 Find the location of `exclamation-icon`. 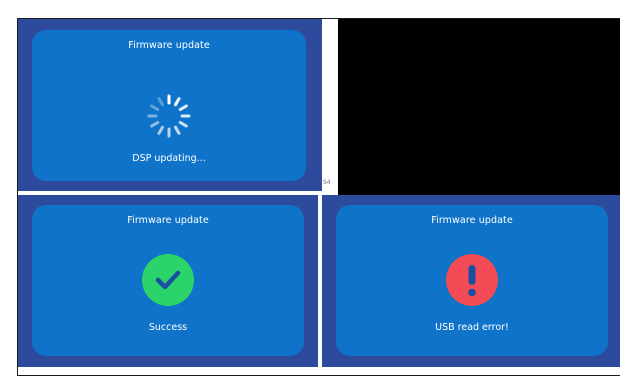

exclamation-icon is located at coordinates (472, 280).